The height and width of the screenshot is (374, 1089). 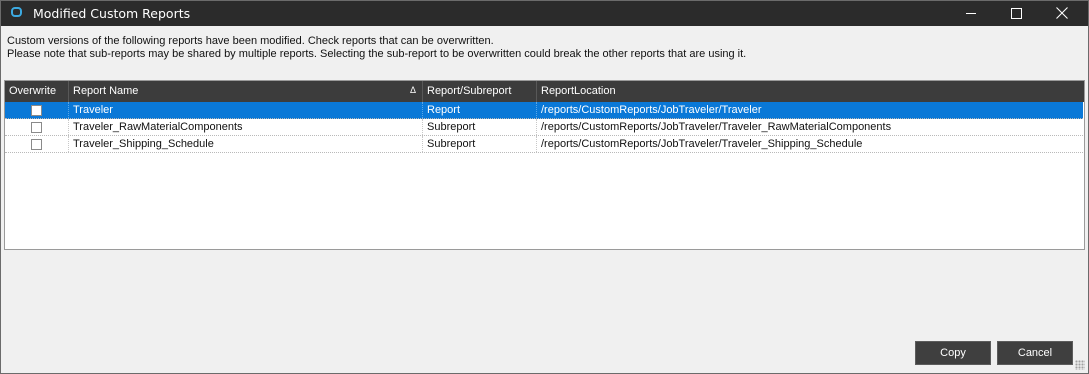 I want to click on column-header-report-type: Report/Subreport, so click(x=480, y=91).